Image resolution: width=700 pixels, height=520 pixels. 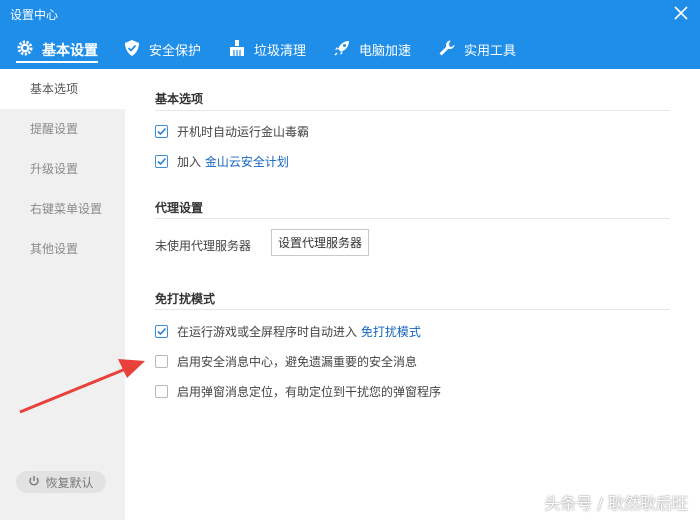 What do you see at coordinates (681, 13) in the screenshot?
I see `close-icon` at bounding box center [681, 13].